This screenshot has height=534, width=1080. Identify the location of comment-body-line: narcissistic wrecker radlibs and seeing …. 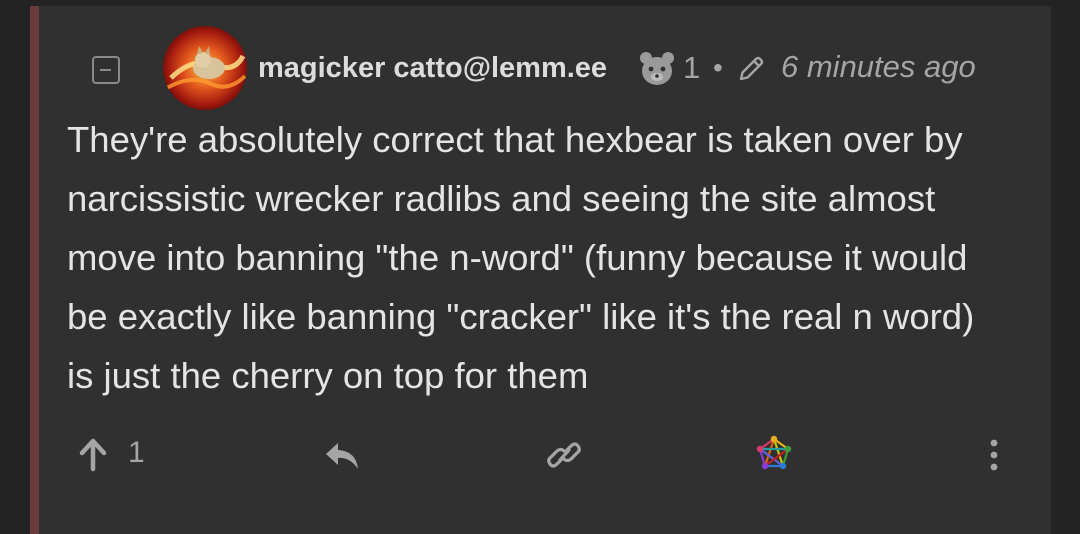
(501, 198).